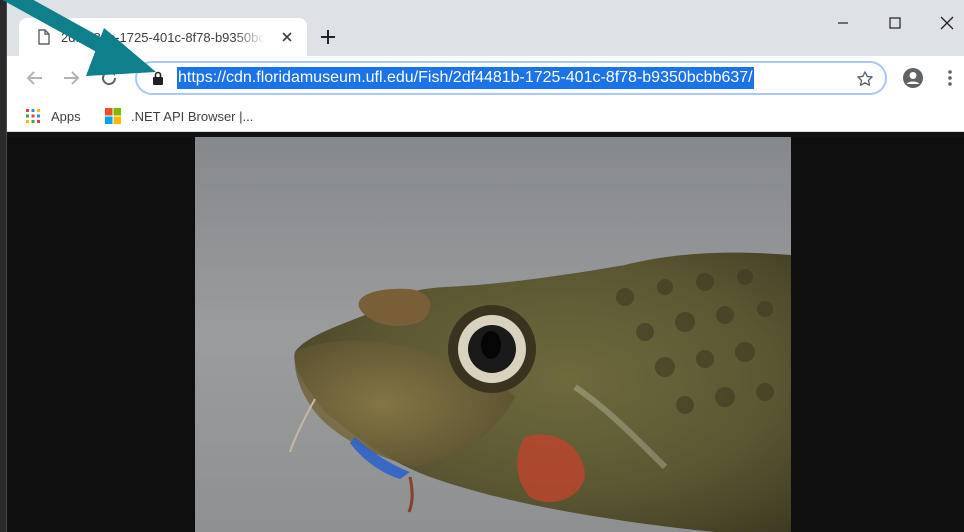 This screenshot has height=532, width=964. I want to click on maximize-icon, so click(895, 23).